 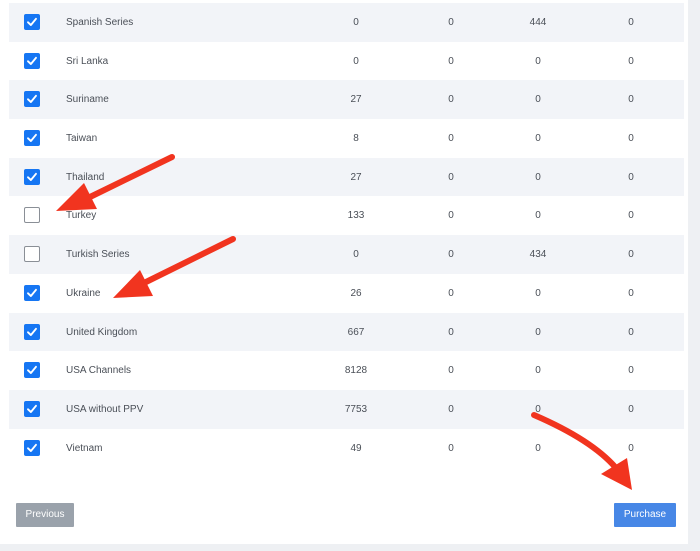 I want to click on row-name: Spanish Series, so click(x=100, y=22).